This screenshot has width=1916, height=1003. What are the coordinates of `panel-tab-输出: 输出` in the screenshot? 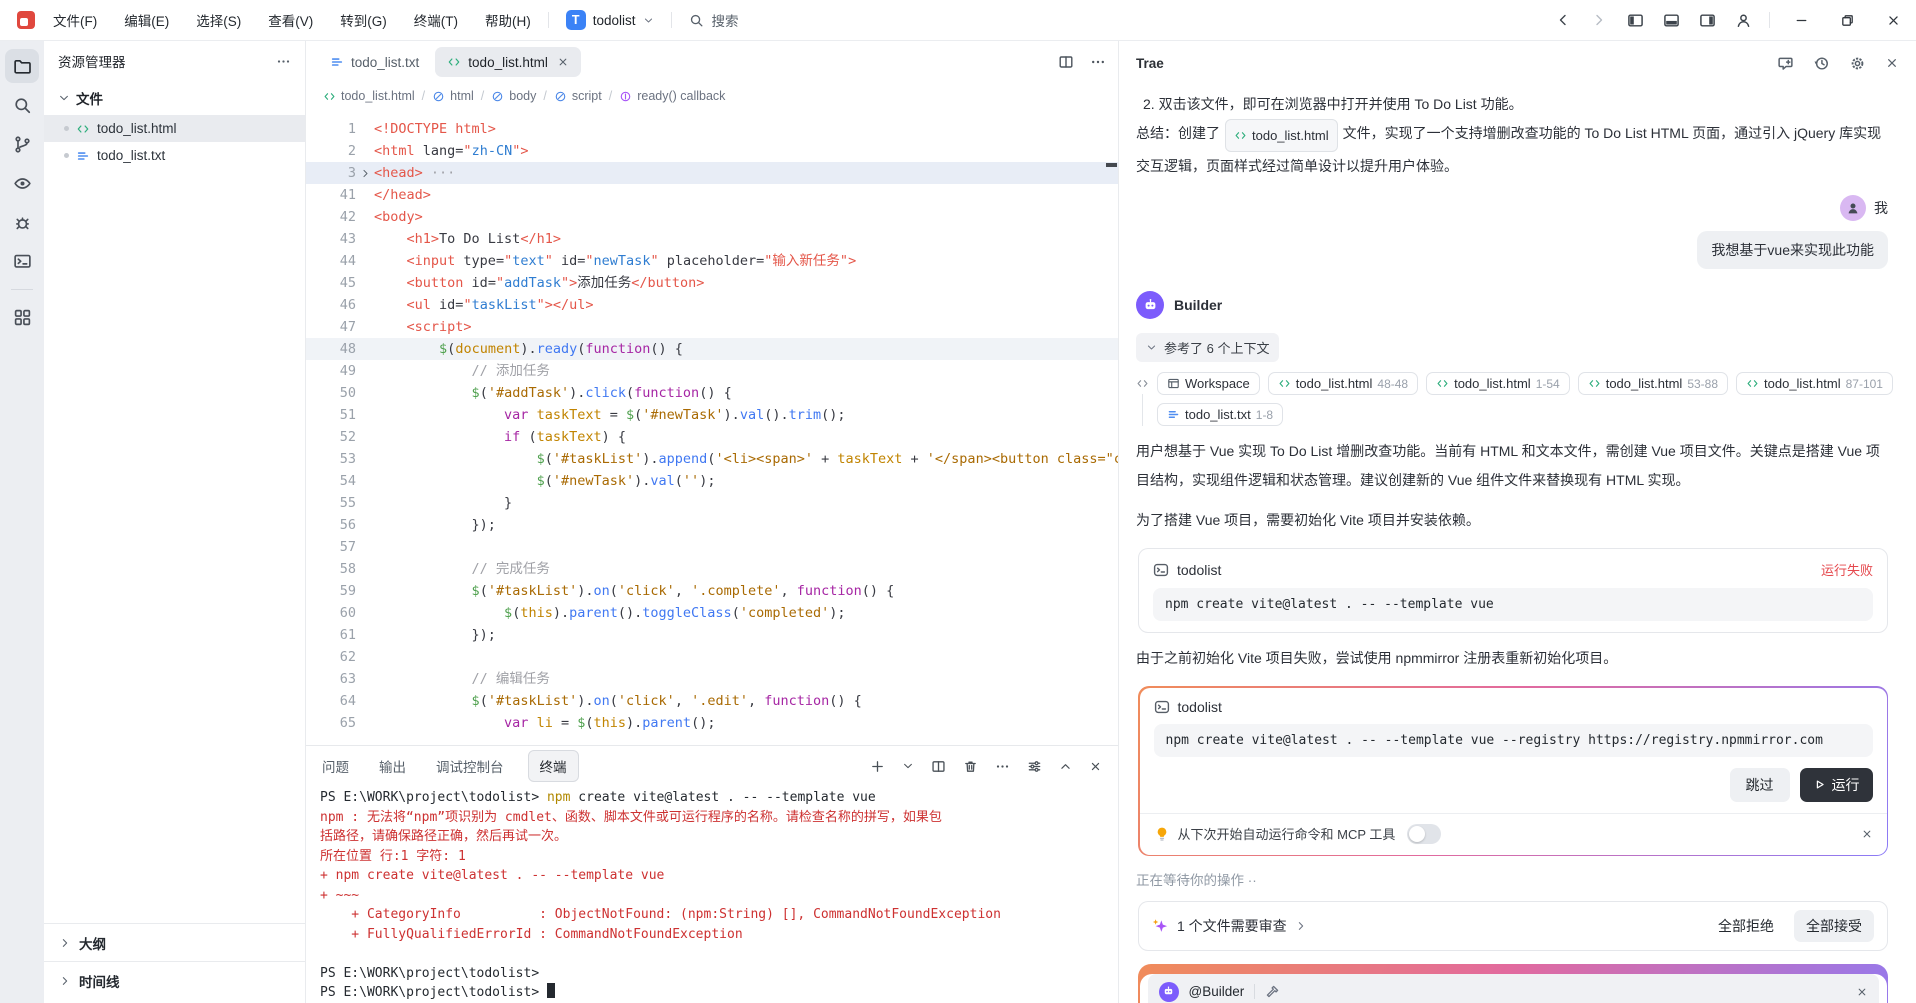 It's located at (392, 766).